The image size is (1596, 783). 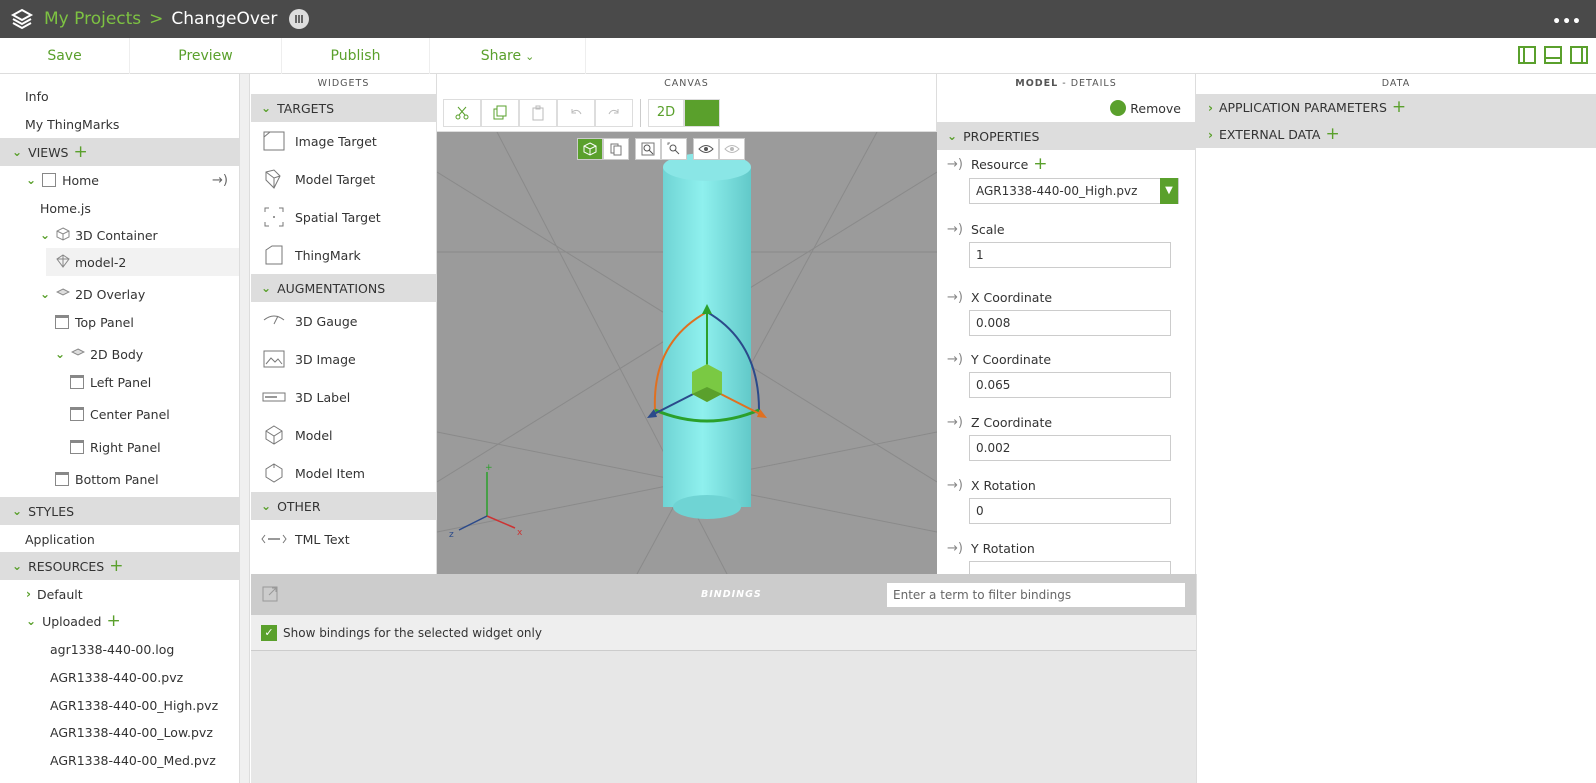 I want to click on widget-thingmark: ThingMark, so click(x=343, y=255).